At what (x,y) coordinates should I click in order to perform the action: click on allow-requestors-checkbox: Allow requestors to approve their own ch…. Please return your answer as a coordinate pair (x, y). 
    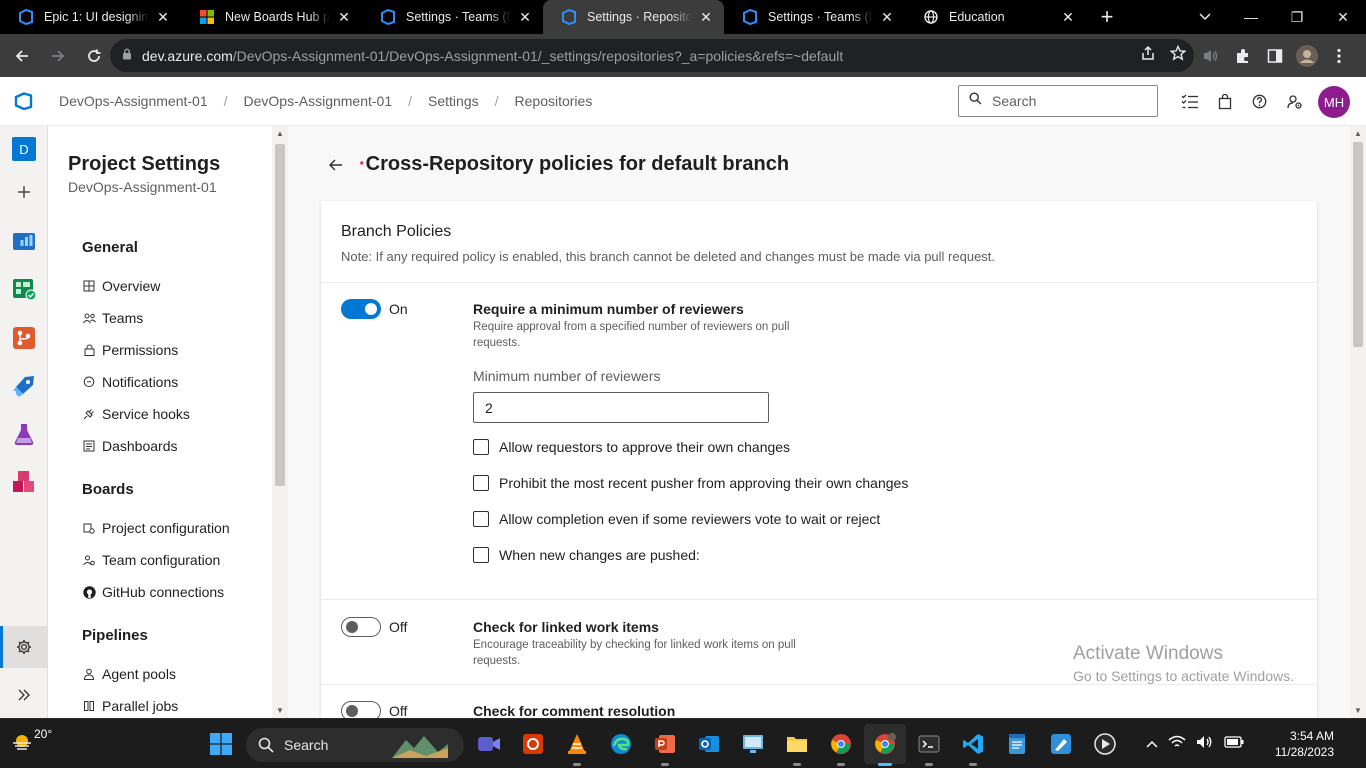
    Looking at the image, I should click on (631, 447).